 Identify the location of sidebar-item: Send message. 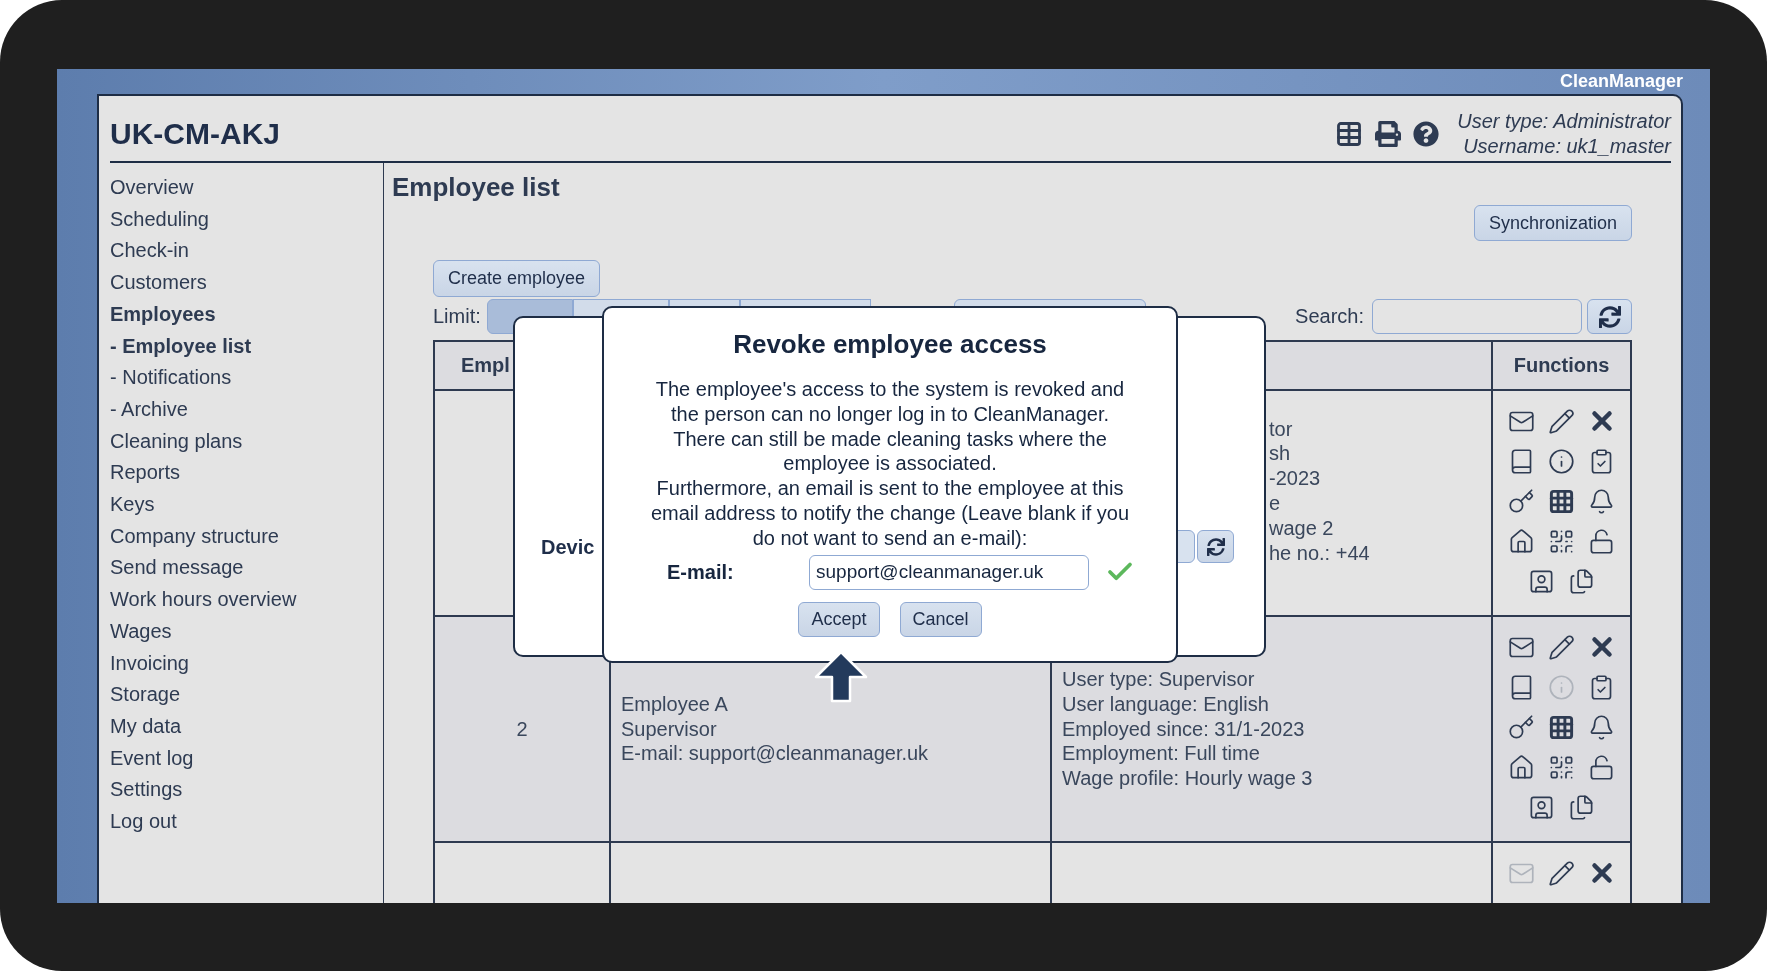
(177, 568).